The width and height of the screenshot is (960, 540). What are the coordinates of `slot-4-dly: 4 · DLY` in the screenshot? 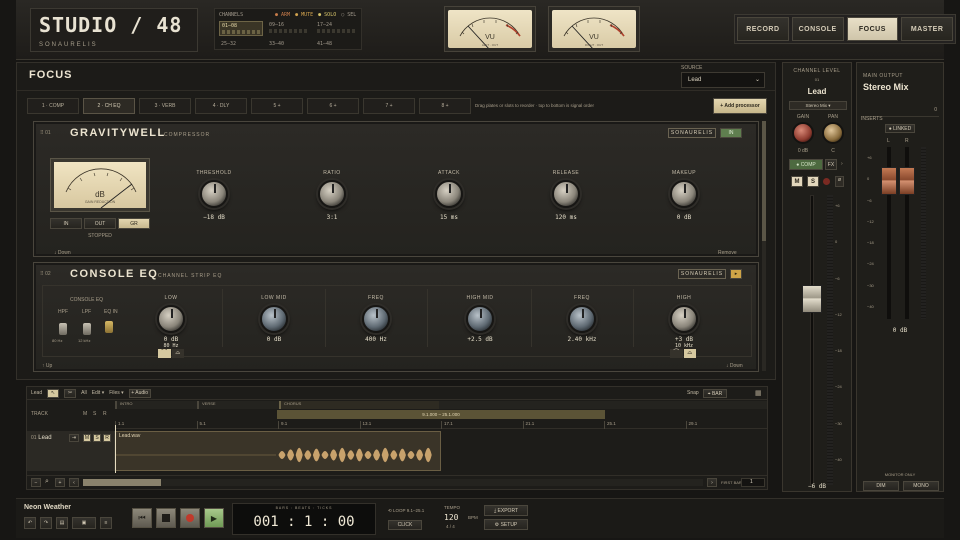 It's located at (221, 106).